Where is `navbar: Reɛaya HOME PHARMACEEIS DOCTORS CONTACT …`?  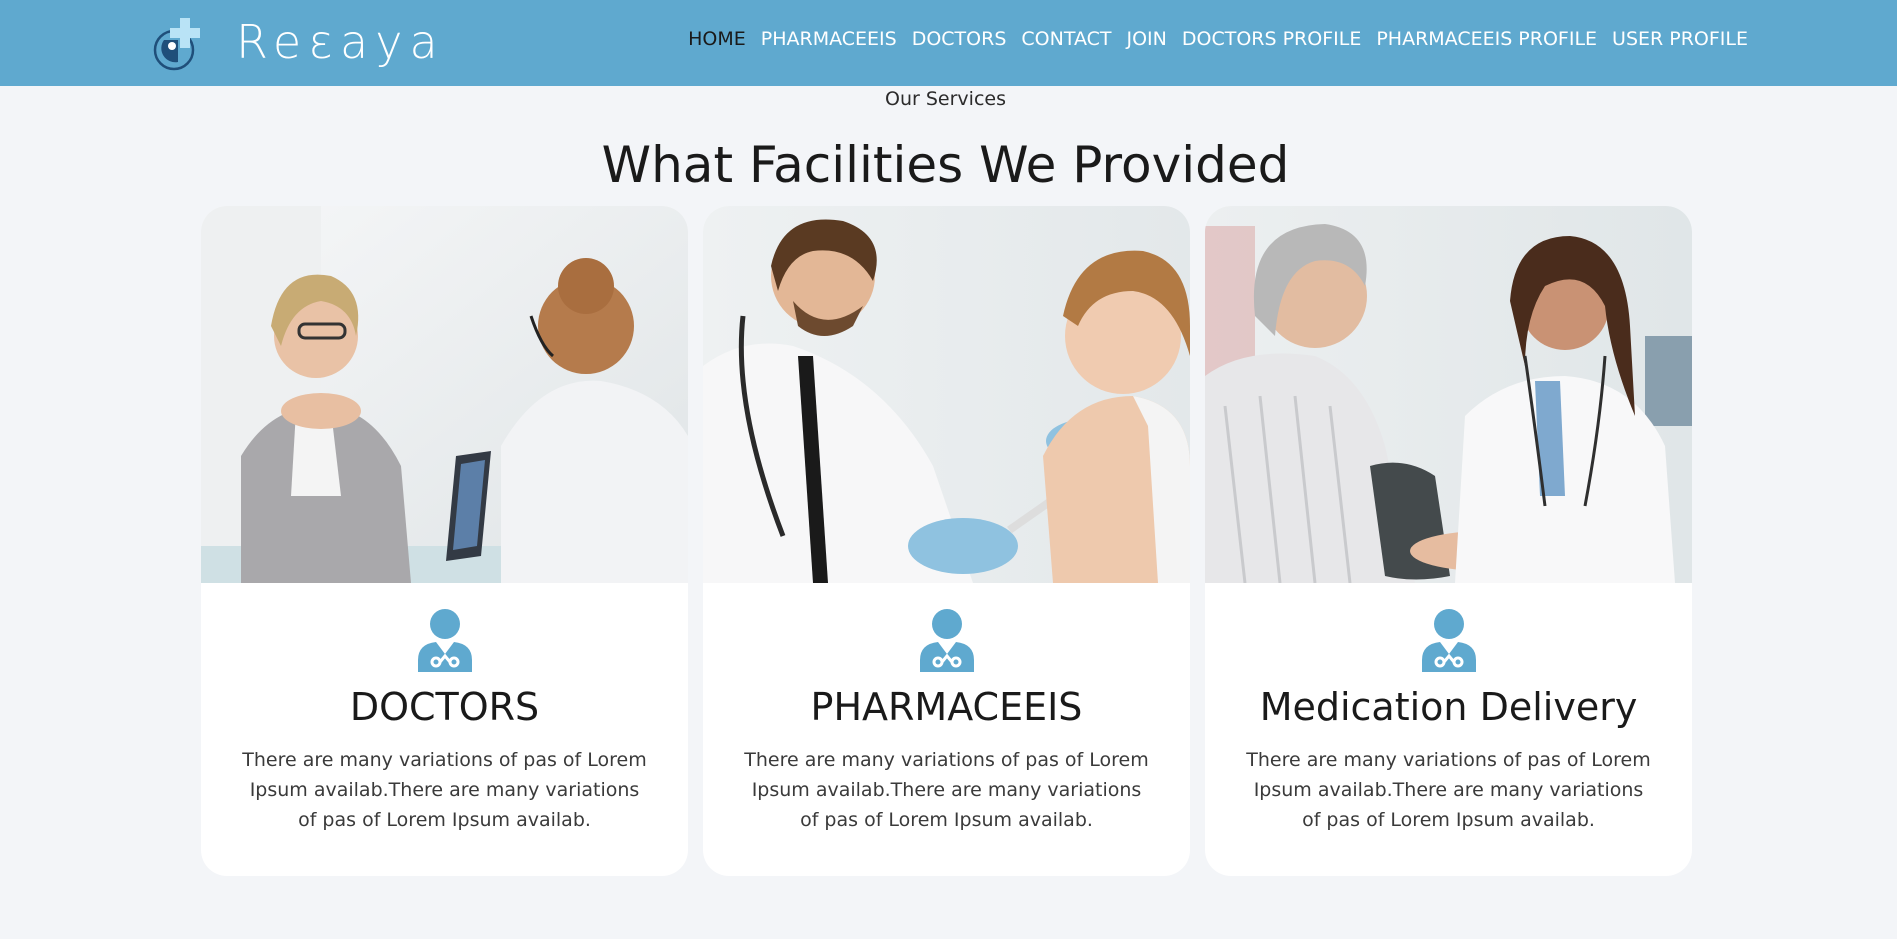
navbar: Reɛaya HOME PHARMACEEIS DOCTORS CONTACT … is located at coordinates (948, 43).